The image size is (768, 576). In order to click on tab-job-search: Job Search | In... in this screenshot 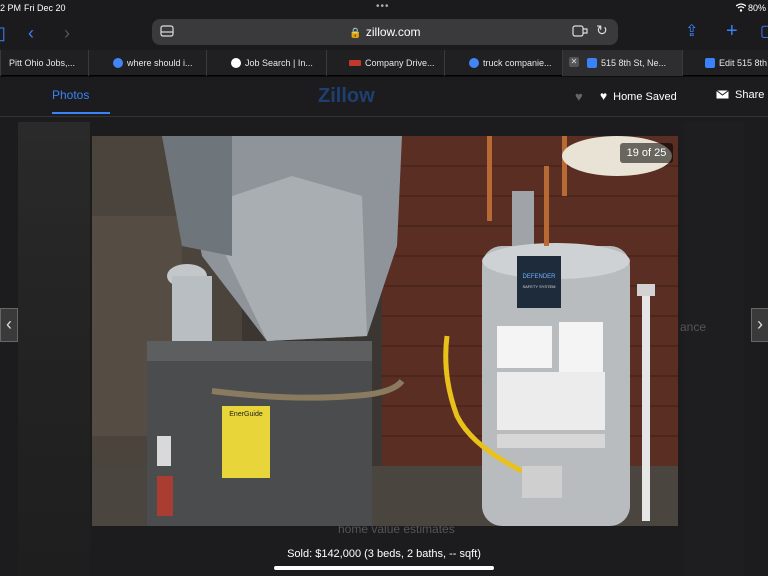, I will do `click(266, 63)`.